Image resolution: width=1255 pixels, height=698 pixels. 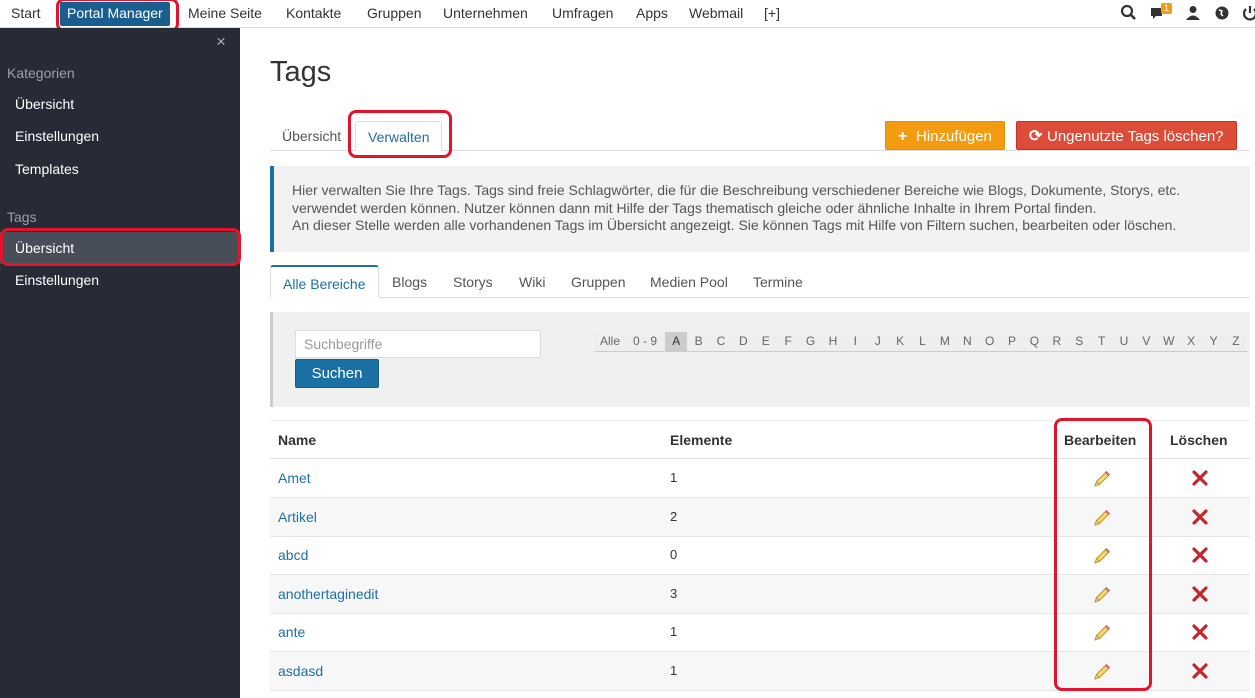 What do you see at coordinates (652, 14) in the screenshot?
I see `nav-apps: Apps` at bounding box center [652, 14].